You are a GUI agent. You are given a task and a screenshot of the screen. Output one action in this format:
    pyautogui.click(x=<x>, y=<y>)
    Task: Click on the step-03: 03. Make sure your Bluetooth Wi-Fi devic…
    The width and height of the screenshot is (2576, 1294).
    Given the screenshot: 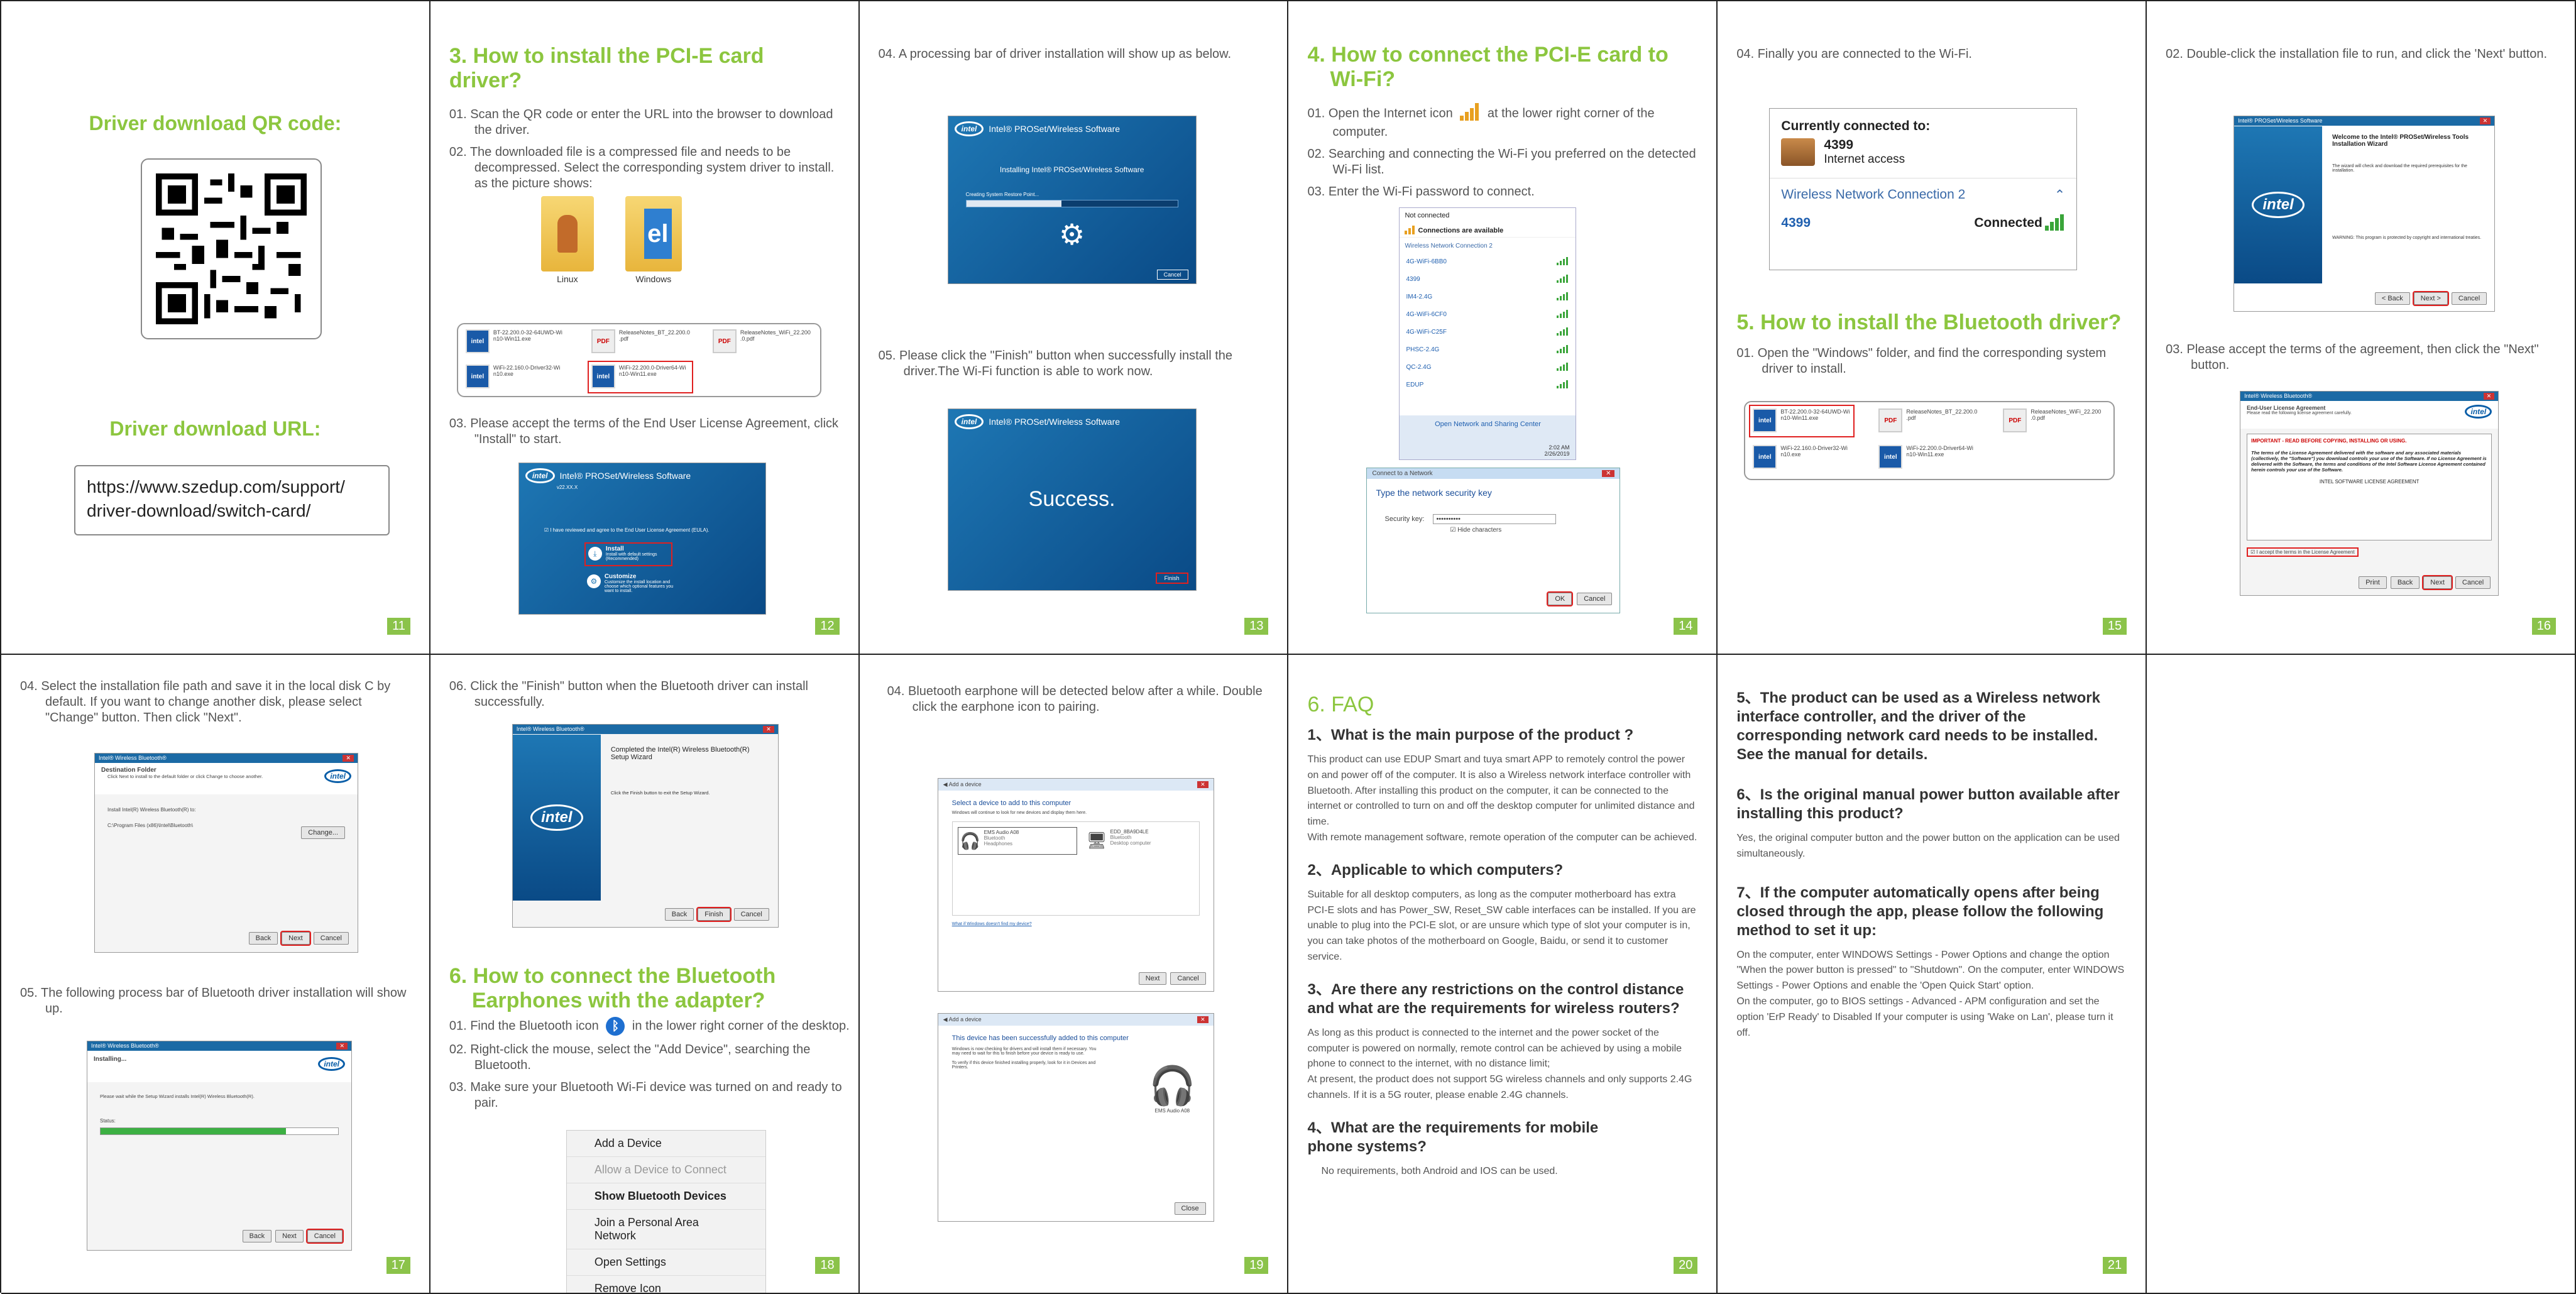 What is the action you would take?
    pyautogui.click(x=645, y=1095)
    